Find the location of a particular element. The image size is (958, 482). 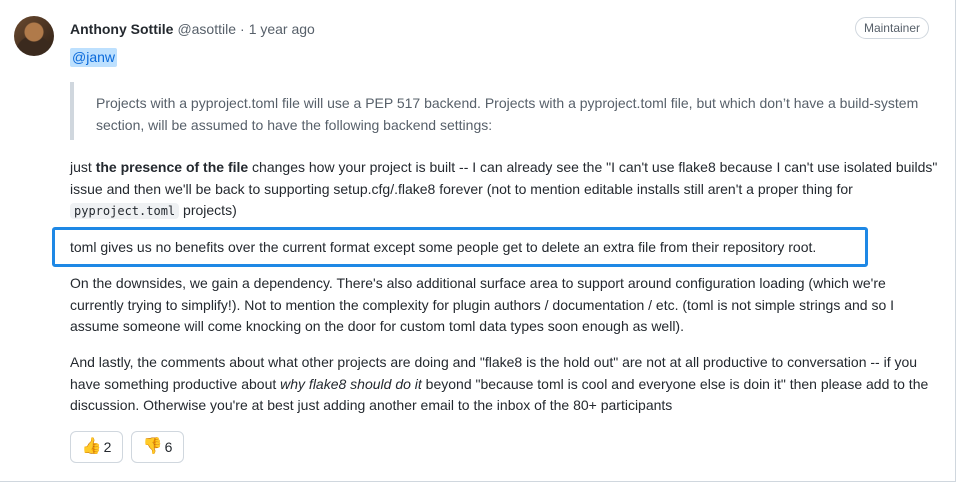

thumbs-down-icon: 👎 is located at coordinates (152, 446).